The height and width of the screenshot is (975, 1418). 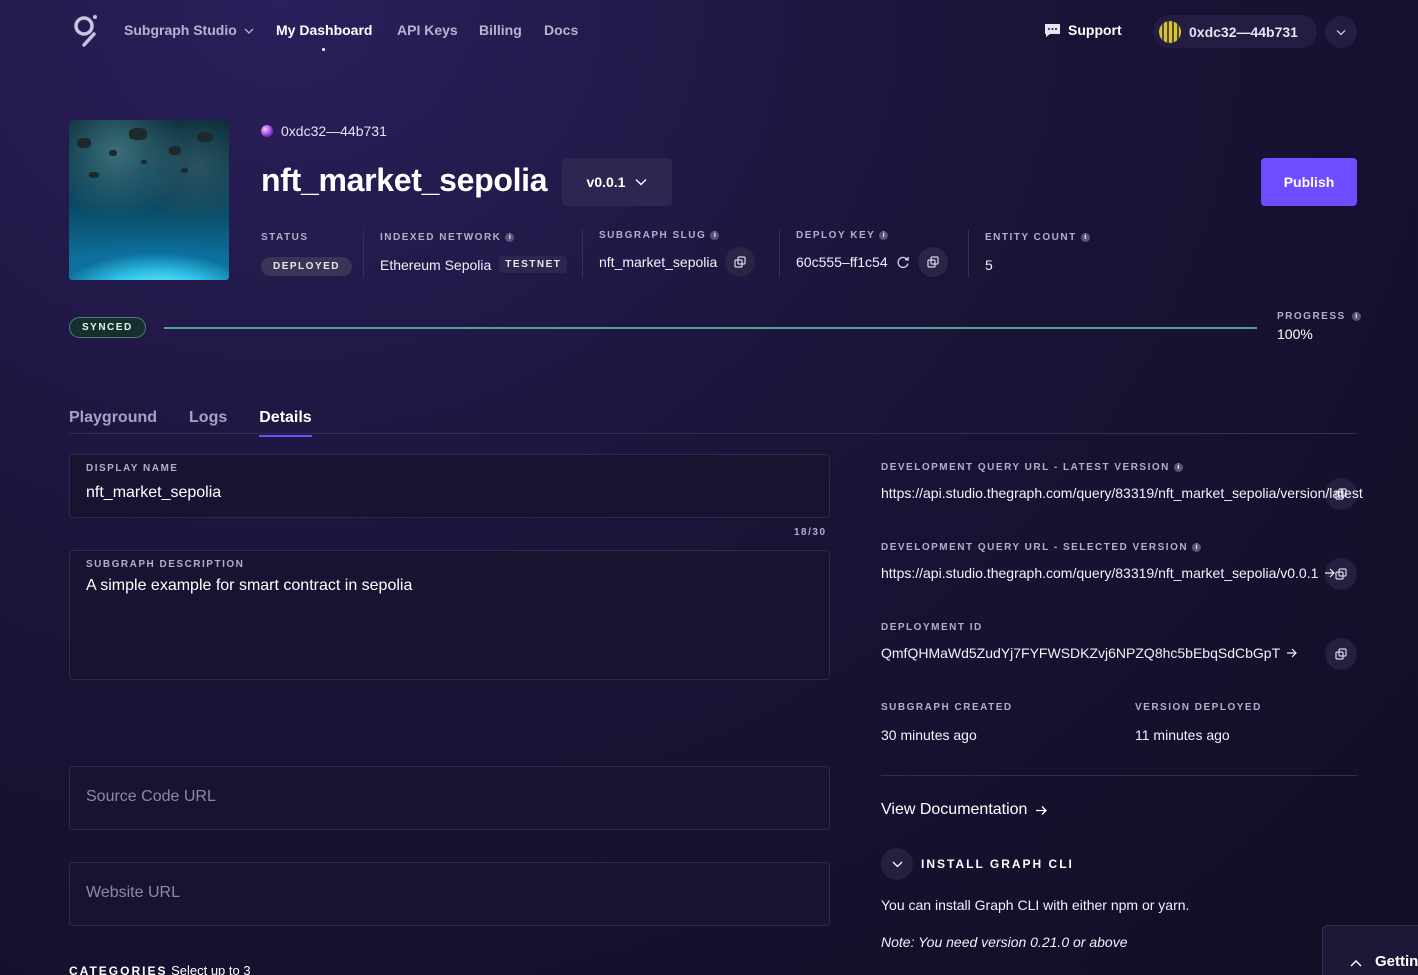 I want to click on support-button: Support, so click(x=1083, y=30).